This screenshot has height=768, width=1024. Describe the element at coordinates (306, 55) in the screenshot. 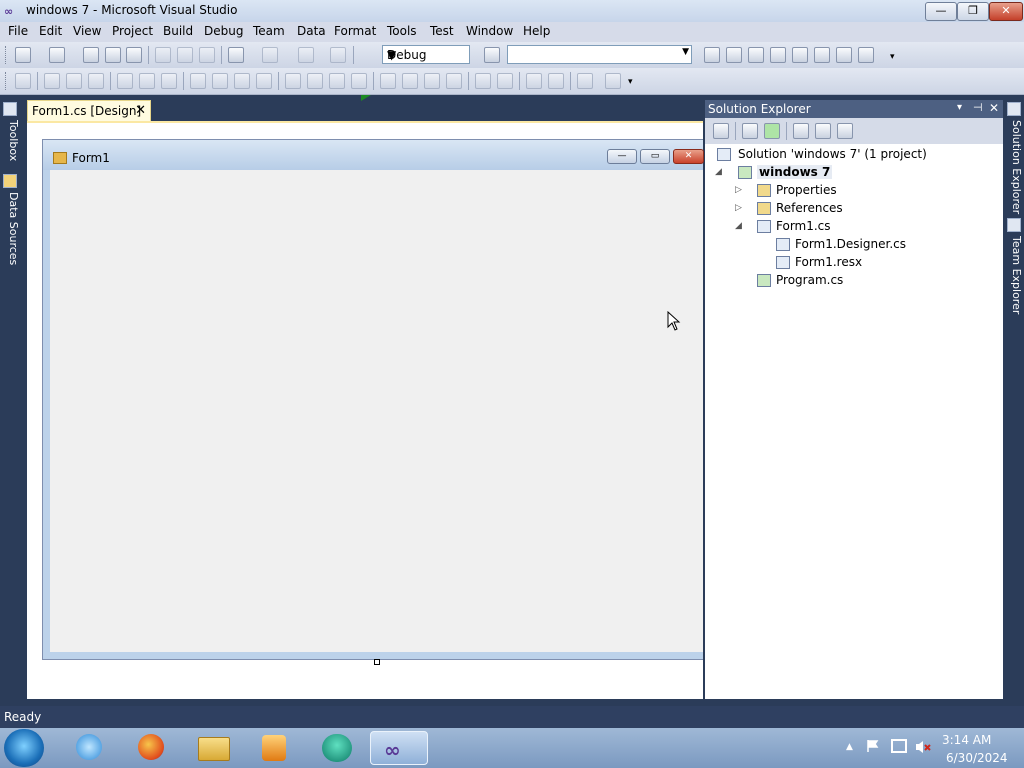

I see `navigate-backward-icon` at that location.